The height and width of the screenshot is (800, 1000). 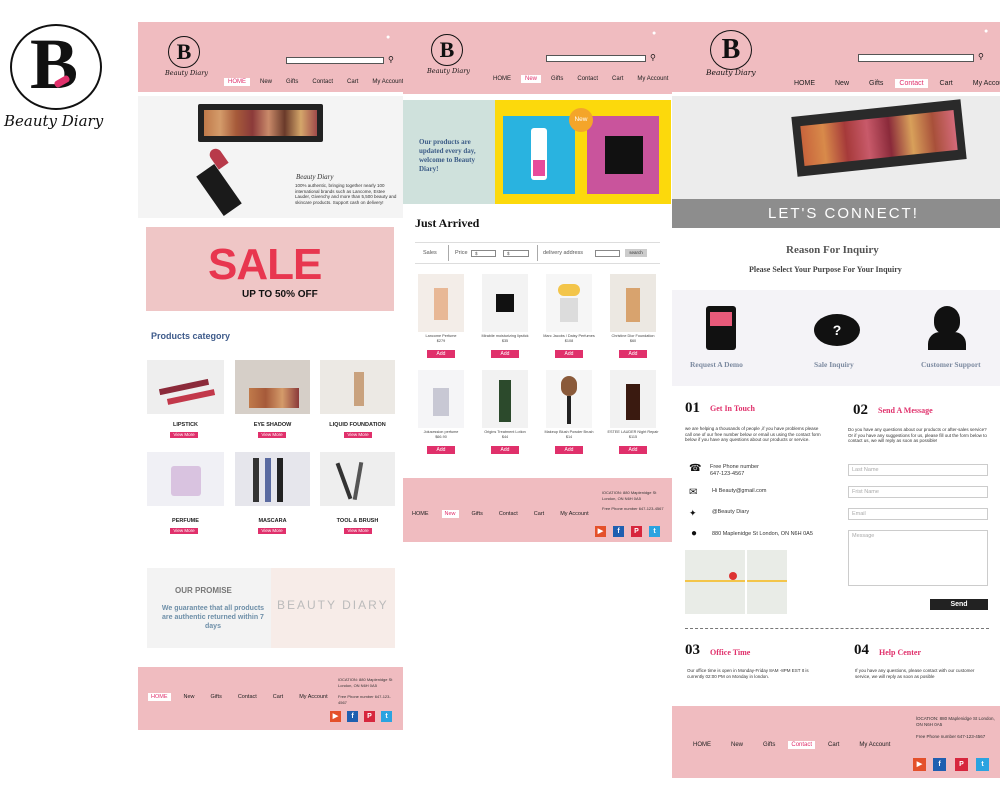 I want to click on price-from-input: $, so click(x=483, y=253).